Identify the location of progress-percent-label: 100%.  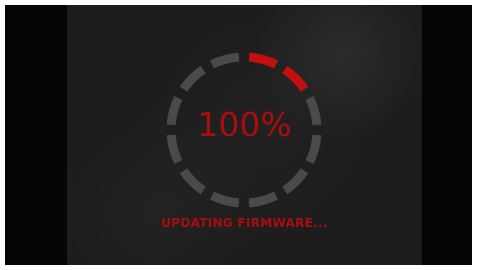
(244, 124).